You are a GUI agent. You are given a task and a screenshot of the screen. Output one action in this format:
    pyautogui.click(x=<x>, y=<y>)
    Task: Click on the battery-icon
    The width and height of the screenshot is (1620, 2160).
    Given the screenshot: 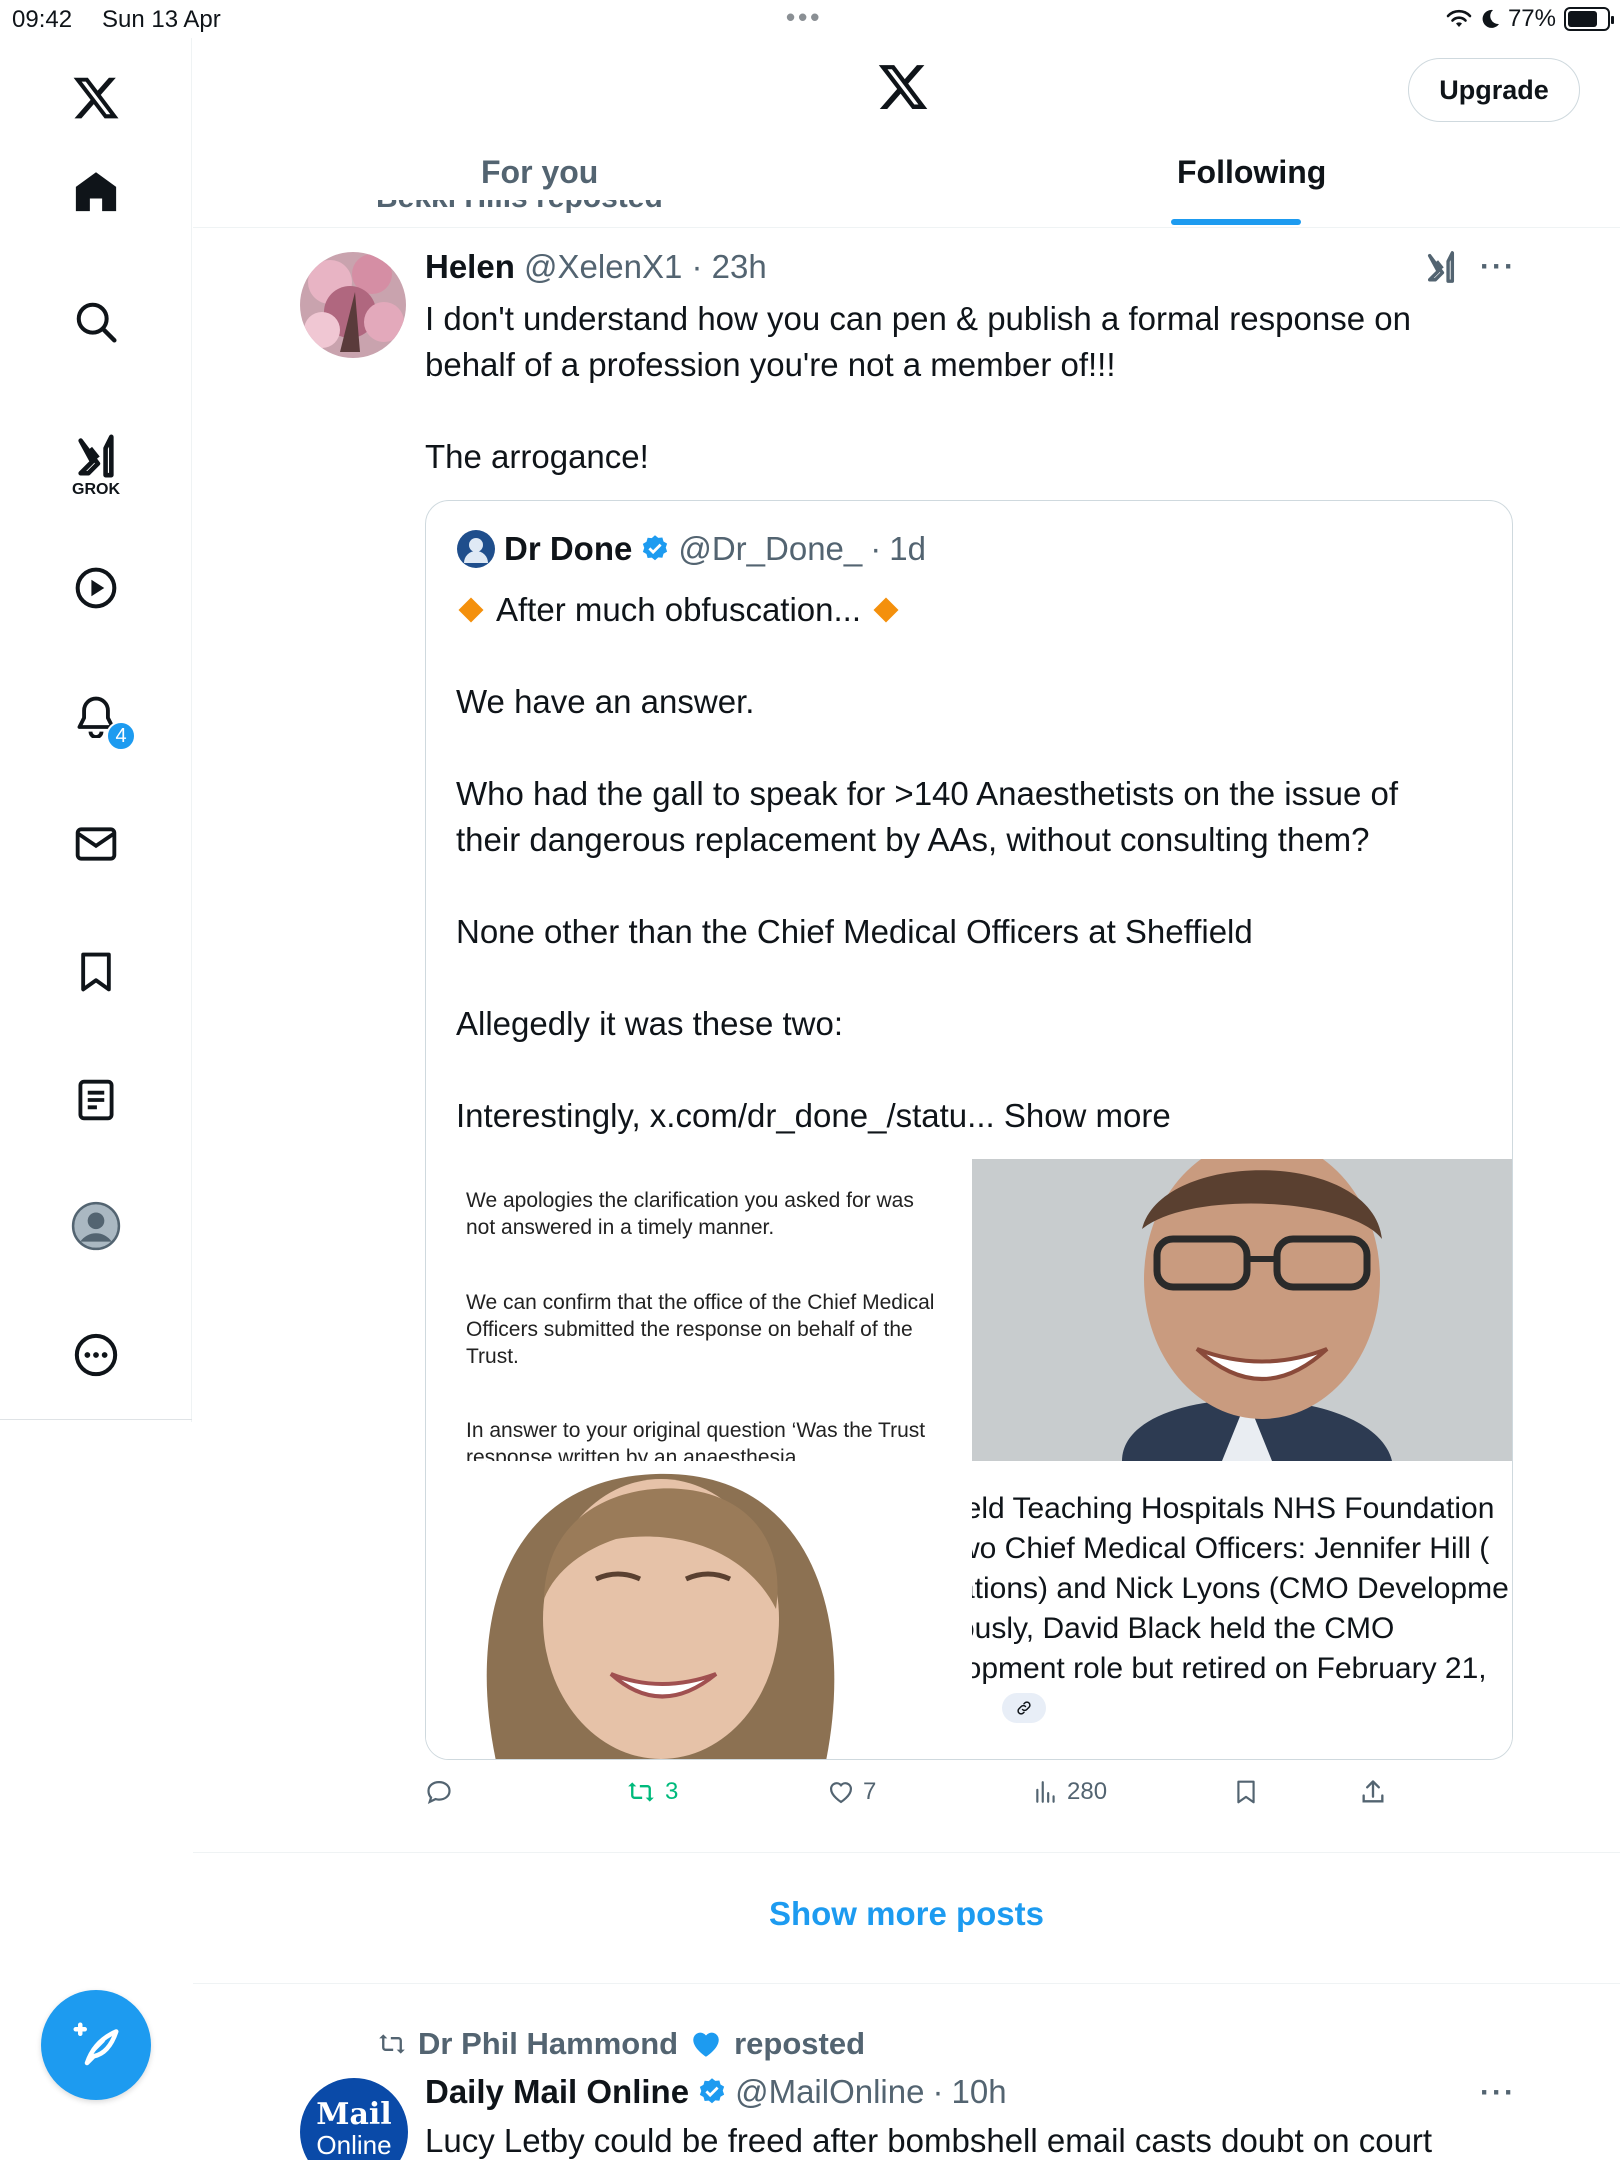 What is the action you would take?
    pyautogui.click(x=1589, y=19)
    